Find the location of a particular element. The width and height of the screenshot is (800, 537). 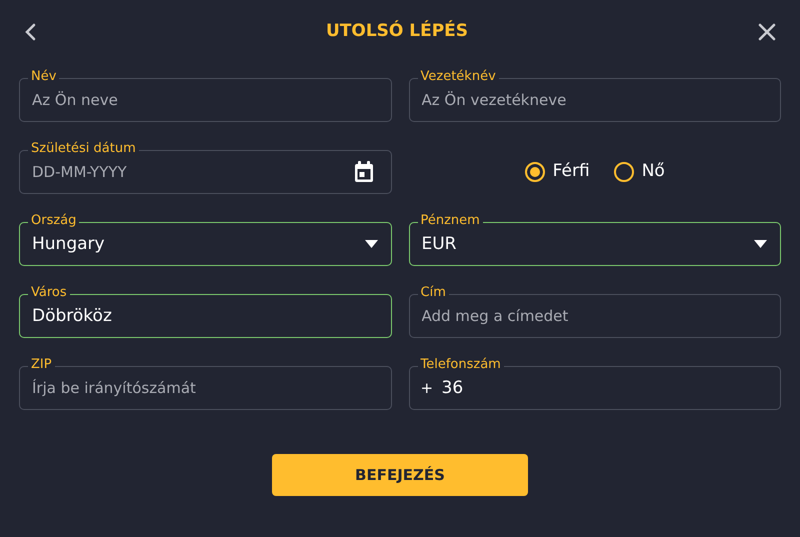

window-title: UTOLSÓ LÉPÉS is located at coordinates (397, 31).